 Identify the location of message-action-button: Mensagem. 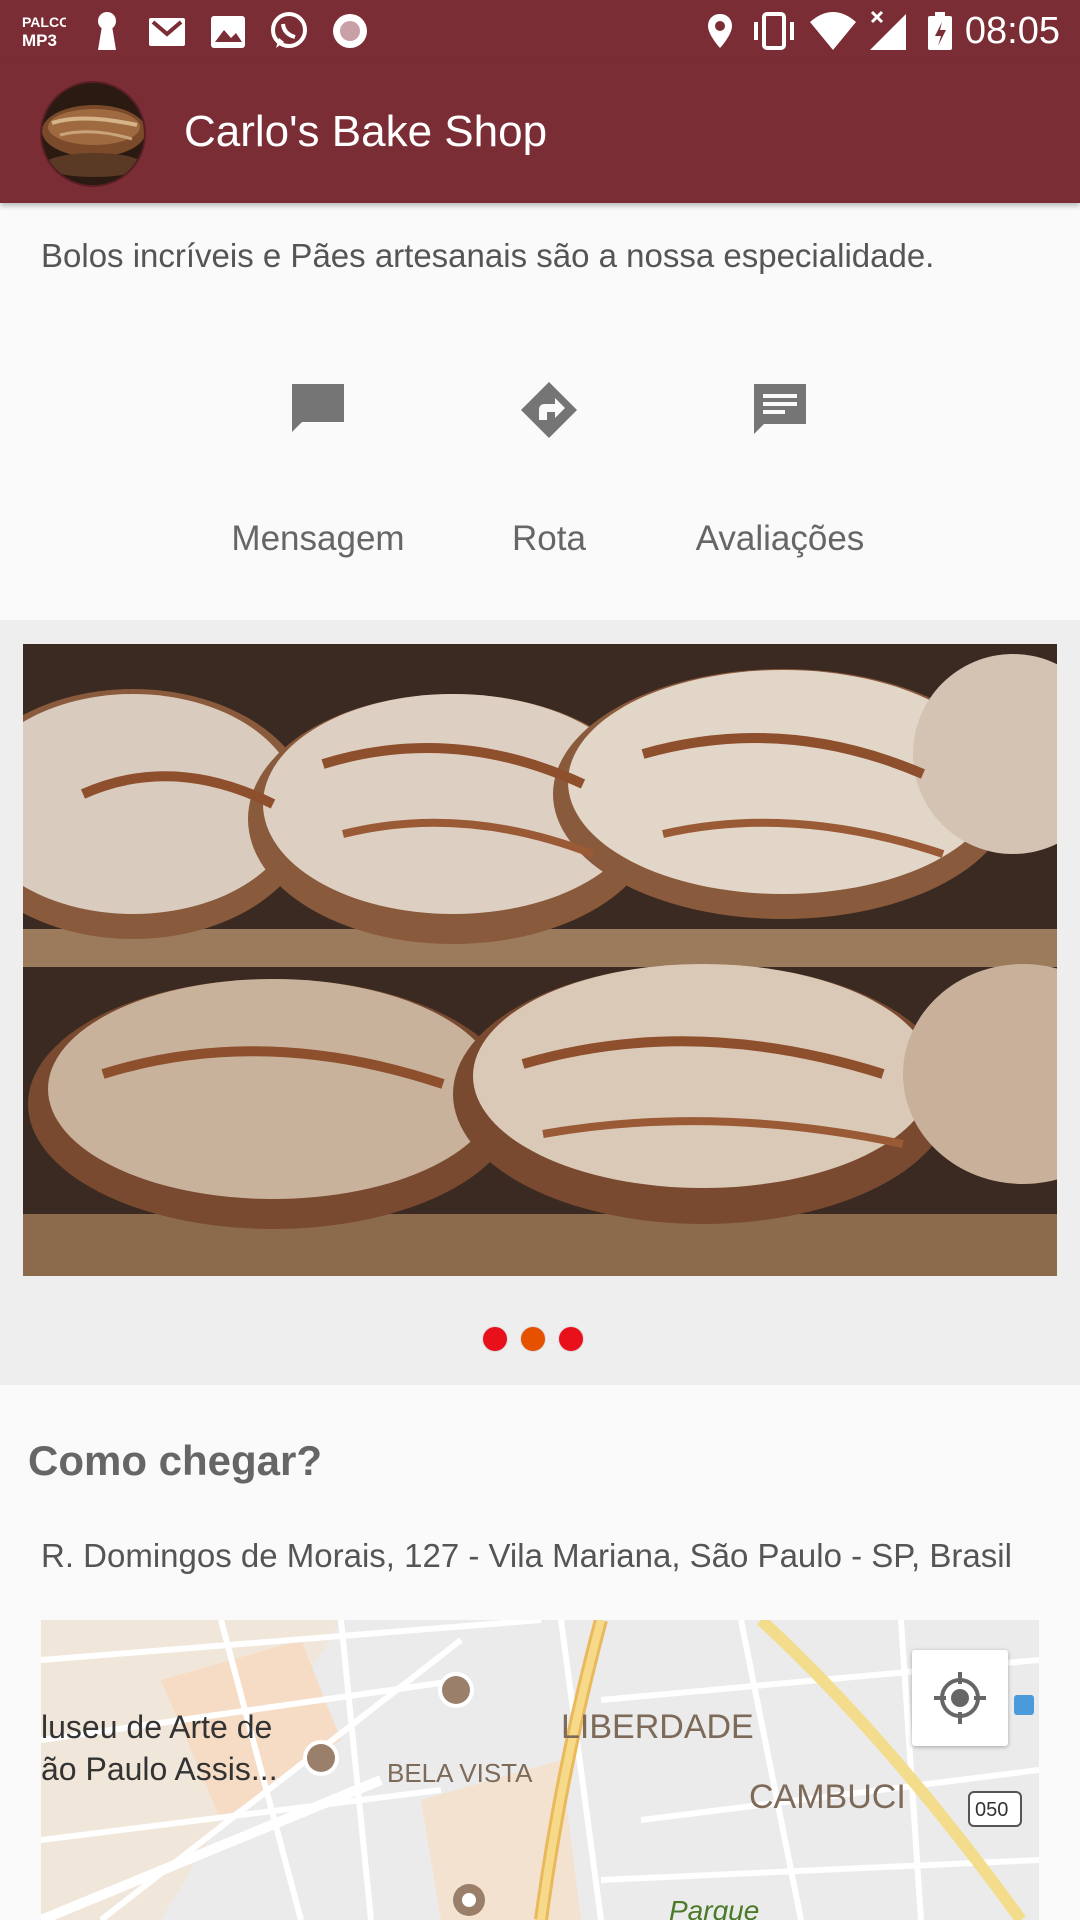
(318, 470).